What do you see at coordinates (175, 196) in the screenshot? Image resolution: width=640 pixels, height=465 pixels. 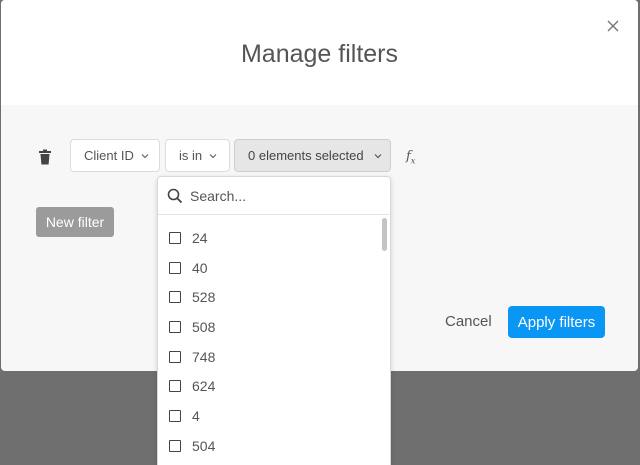 I see `search-icon` at bounding box center [175, 196].